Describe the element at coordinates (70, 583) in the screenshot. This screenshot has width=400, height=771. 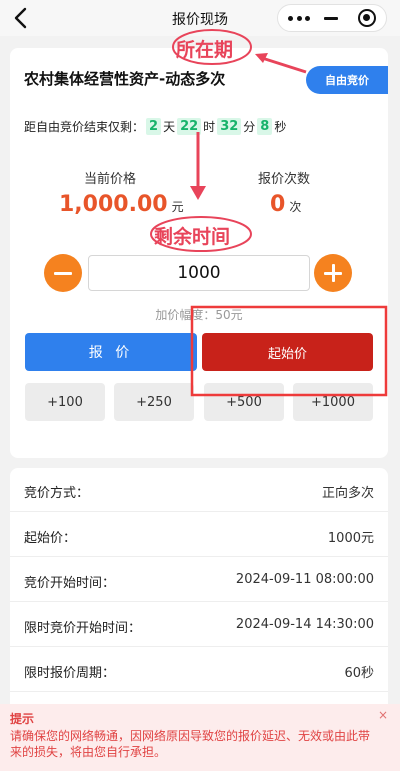
I see `info-label: 竞价开始时间：` at that location.